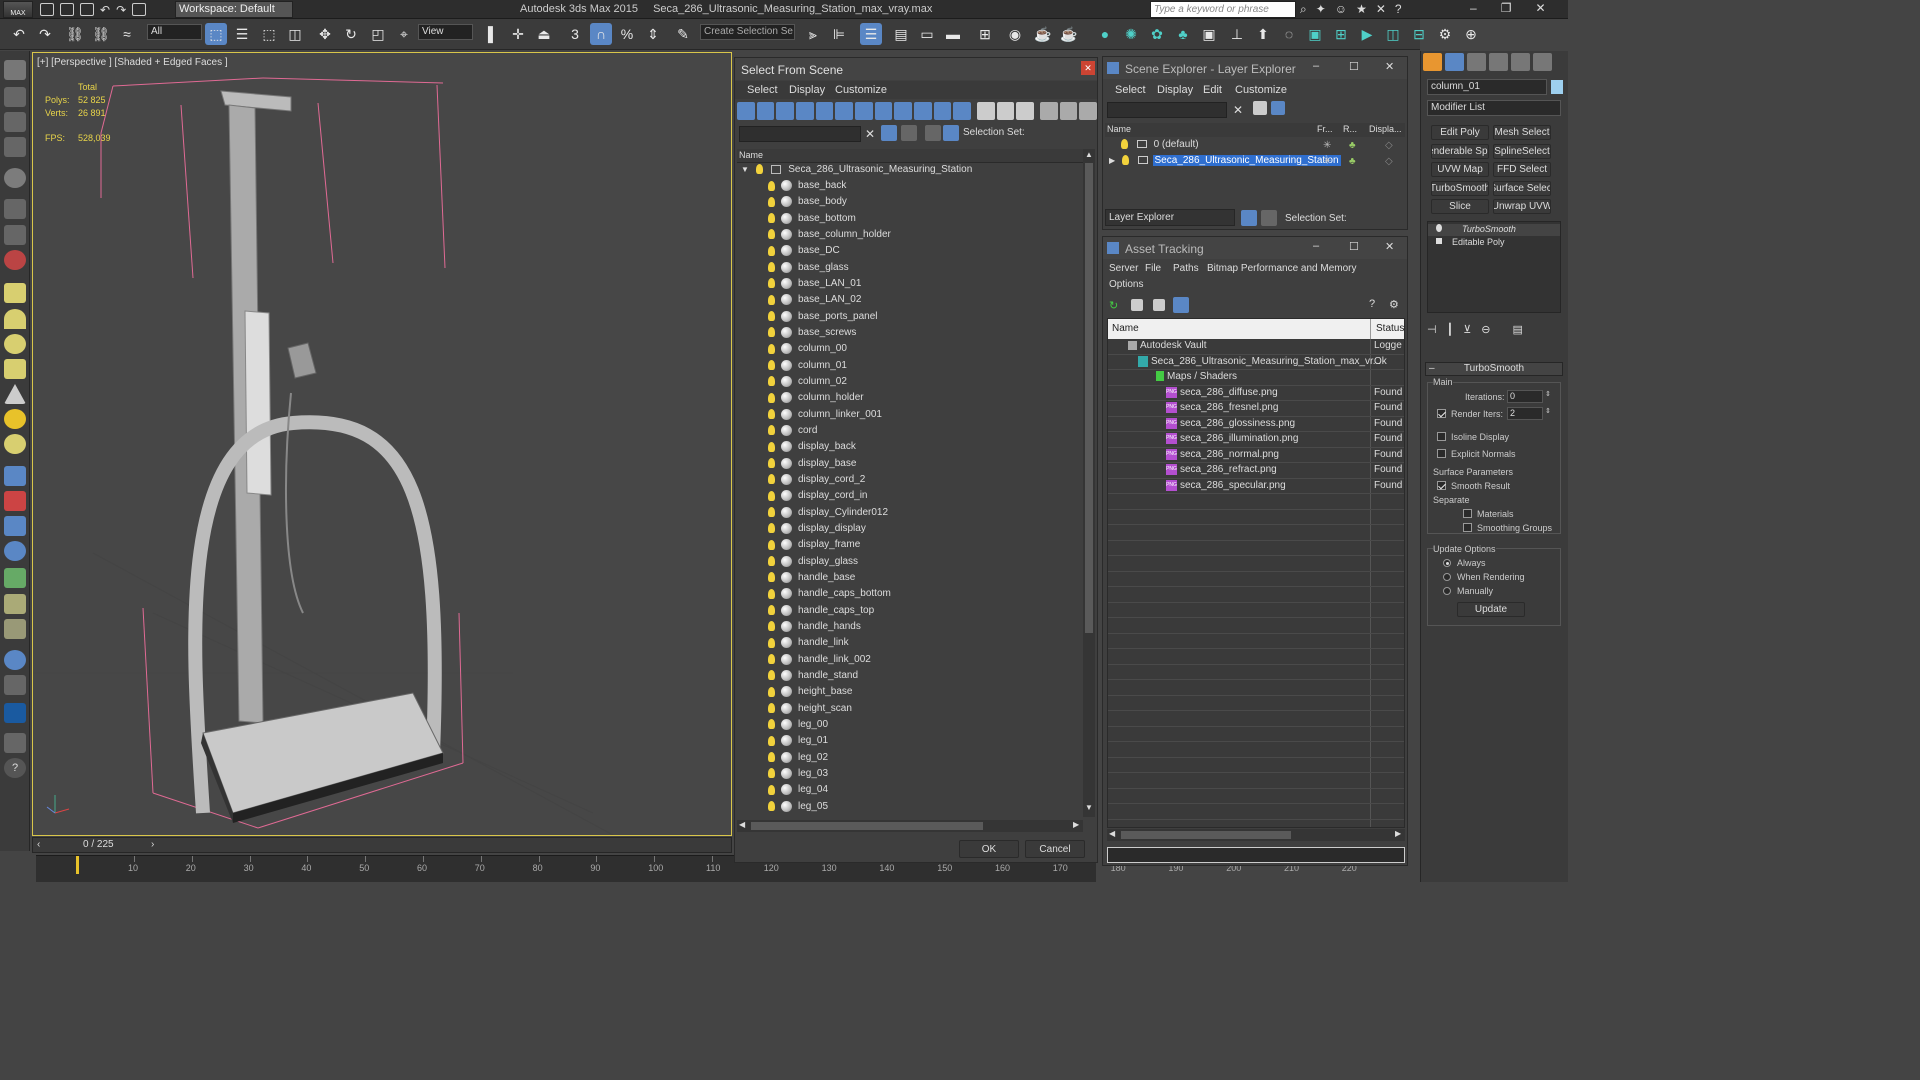  Describe the element at coordinates (1557, 87) in the screenshot. I see `object-color-swatch` at that location.